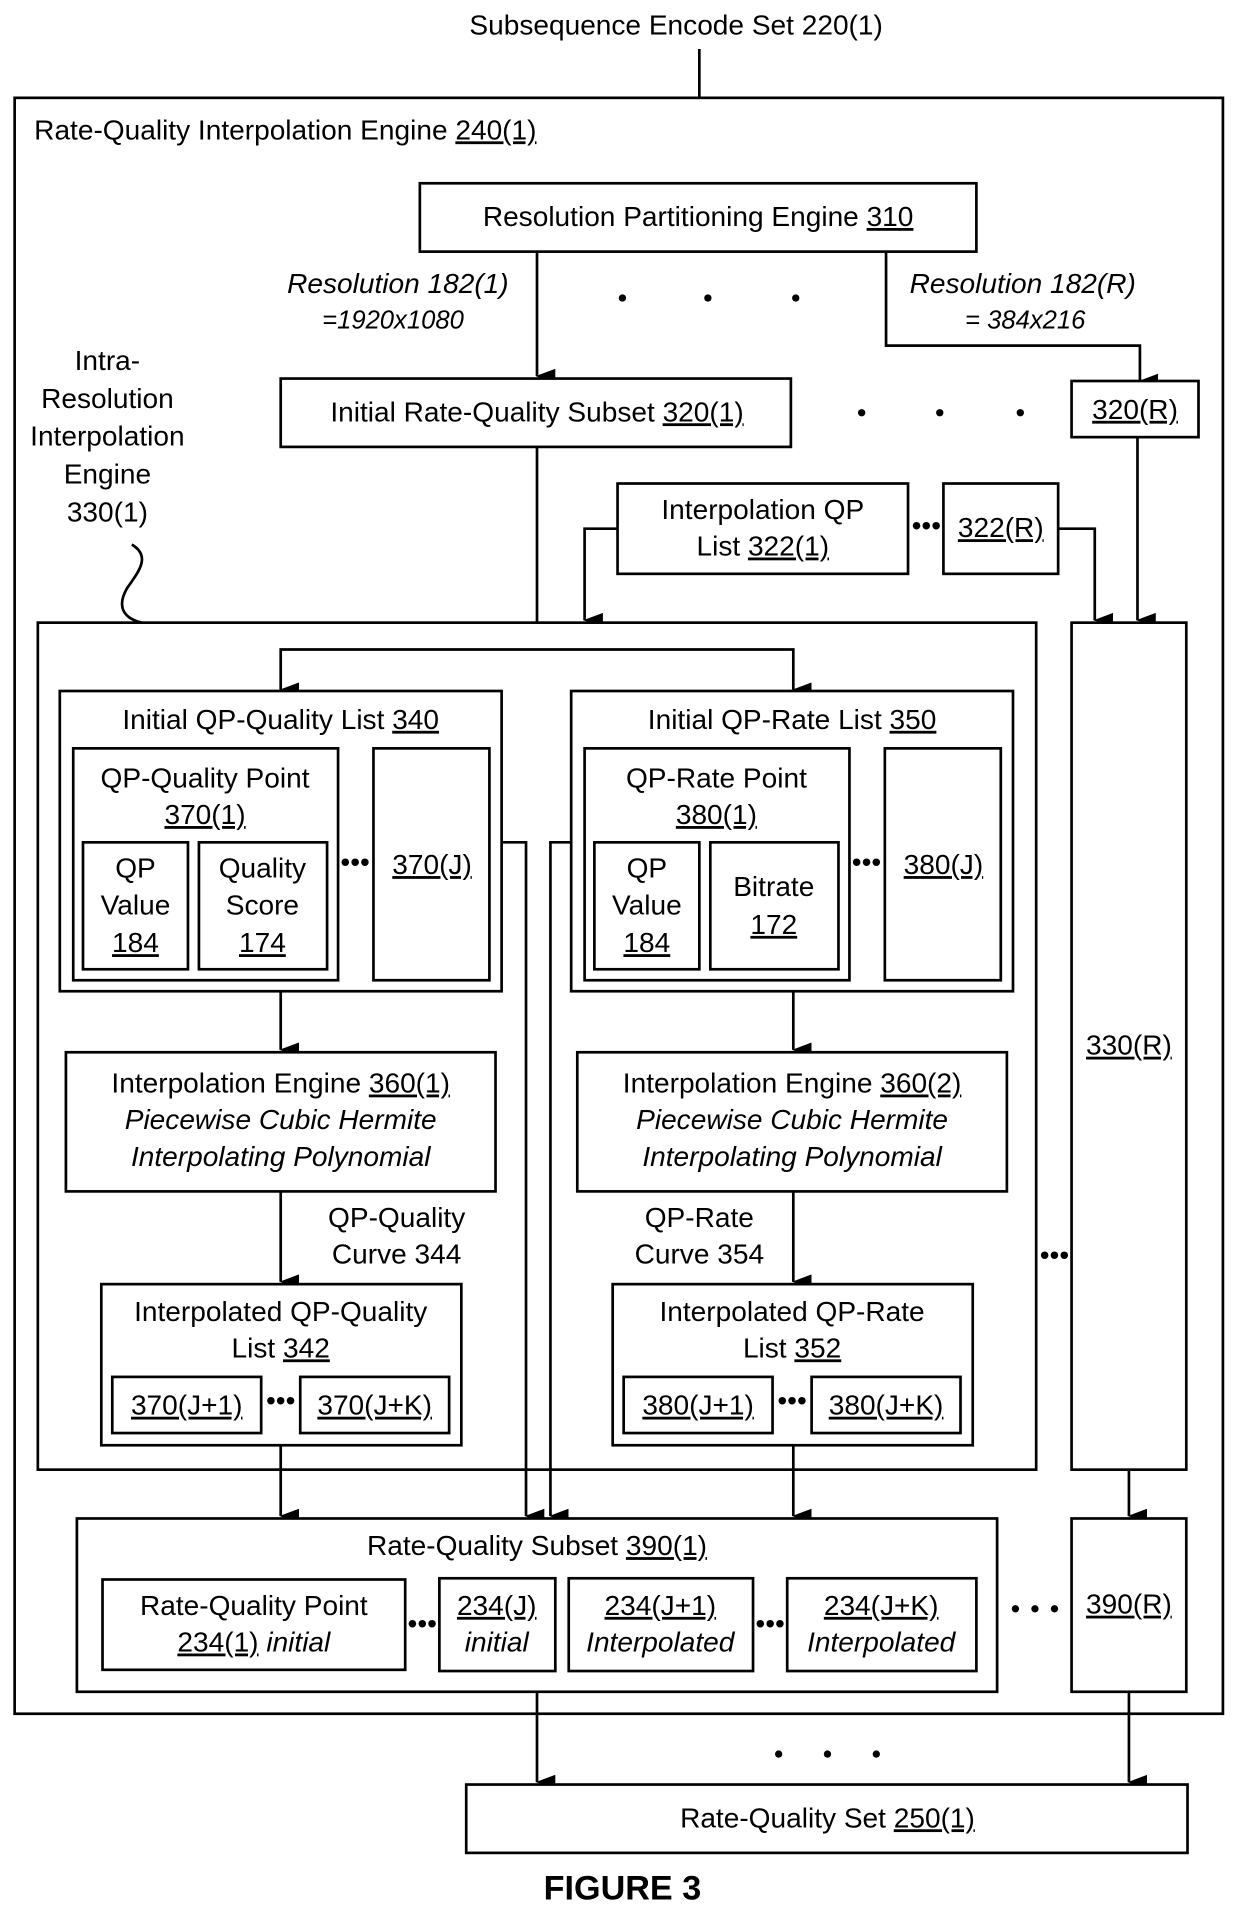  I want to click on svg-text: Interpolation, so click(107, 436).